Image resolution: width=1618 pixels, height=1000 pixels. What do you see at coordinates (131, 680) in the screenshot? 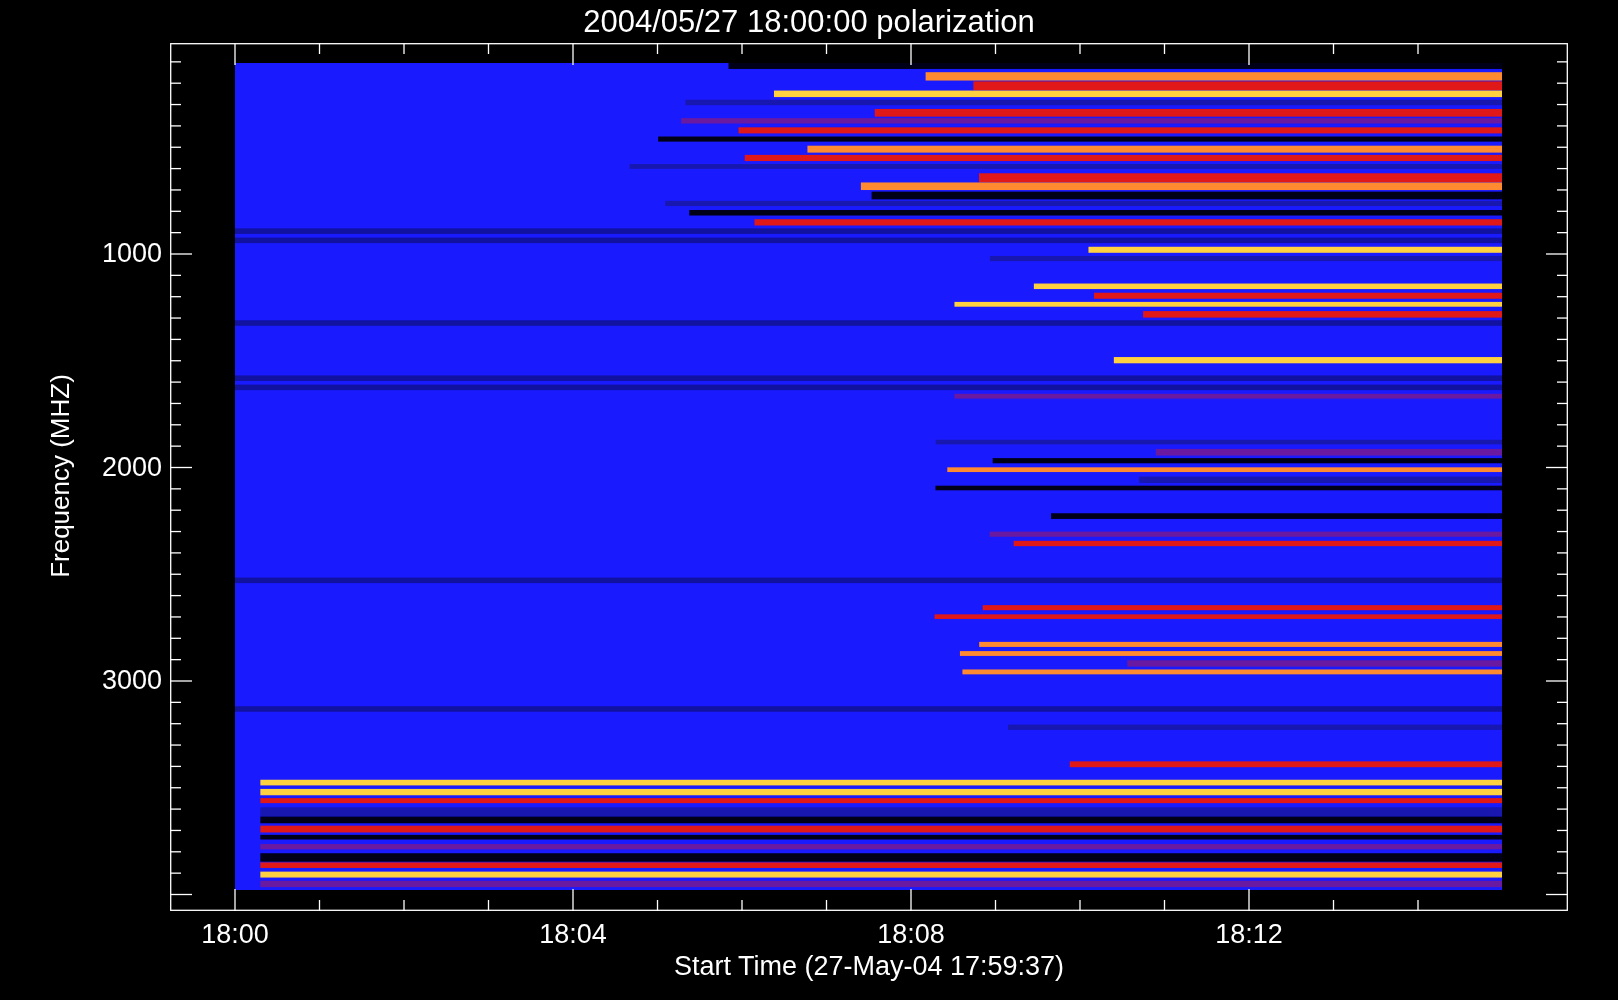
I see `y-tick-label: 3000` at bounding box center [131, 680].